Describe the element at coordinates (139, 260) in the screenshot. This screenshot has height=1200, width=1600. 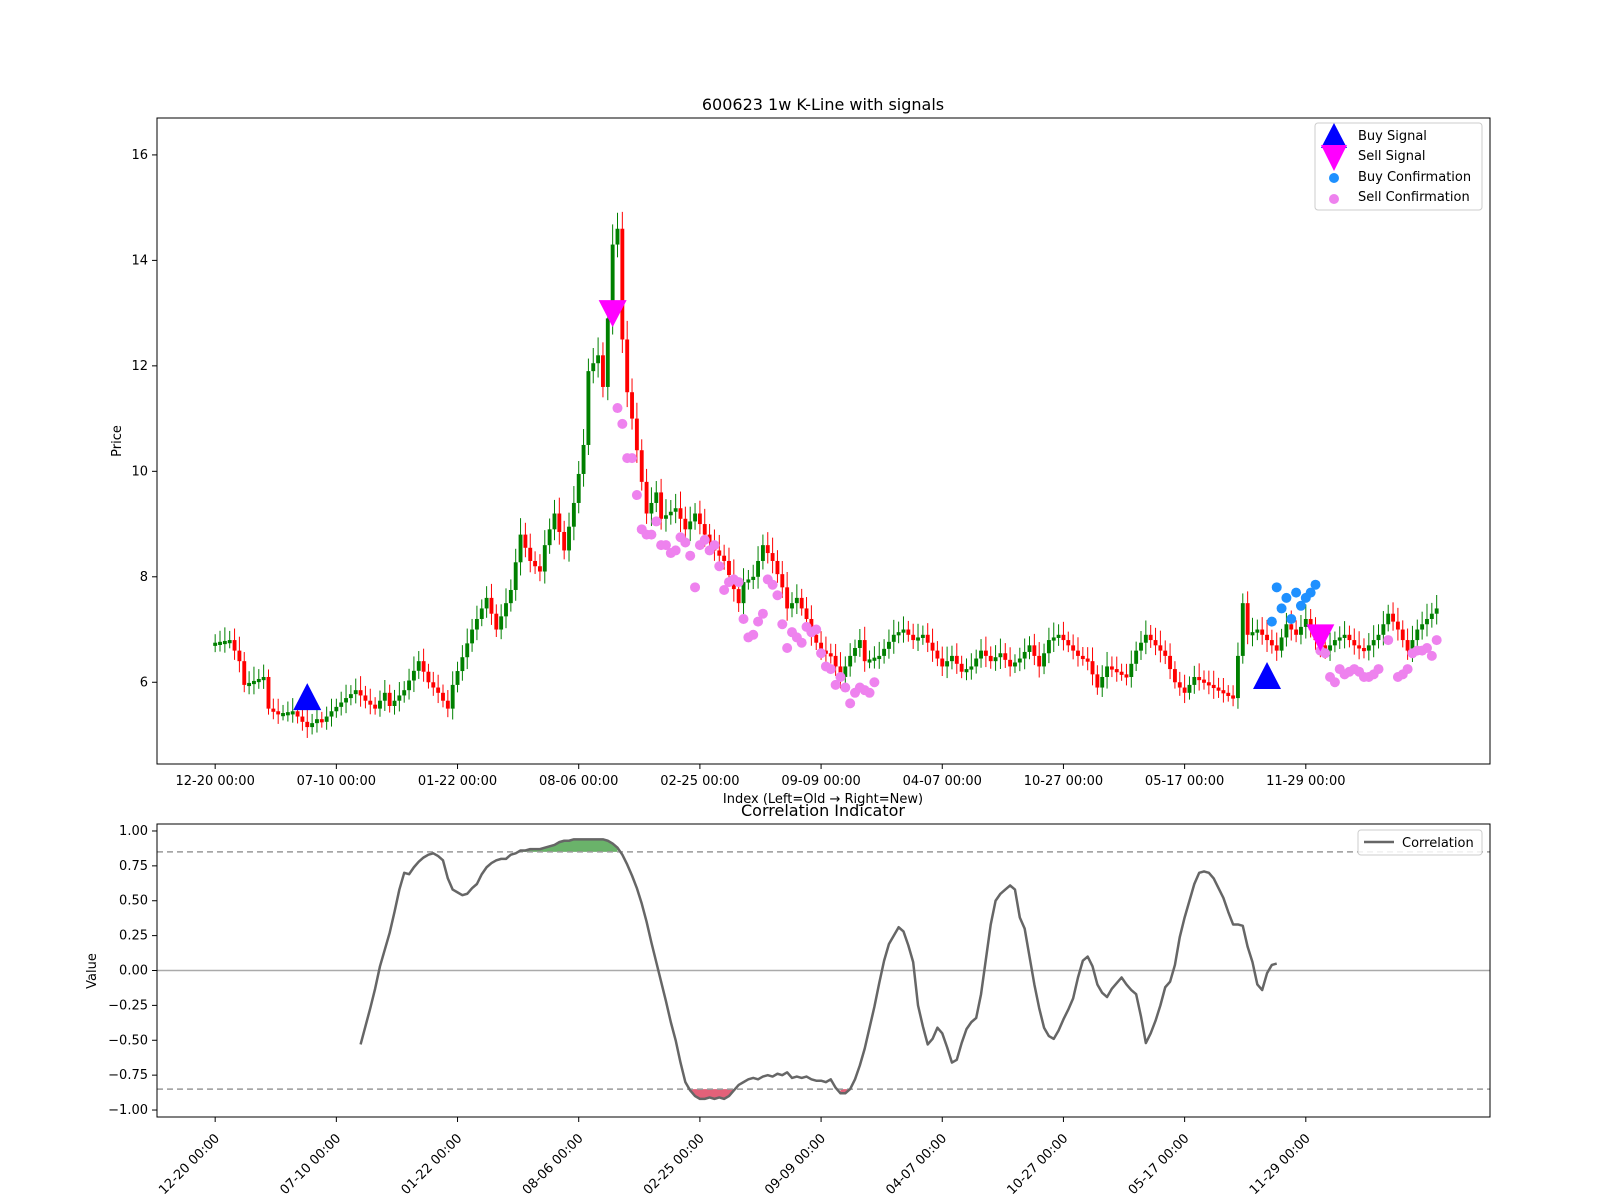
I see `kline-ytick-label: 14` at that location.